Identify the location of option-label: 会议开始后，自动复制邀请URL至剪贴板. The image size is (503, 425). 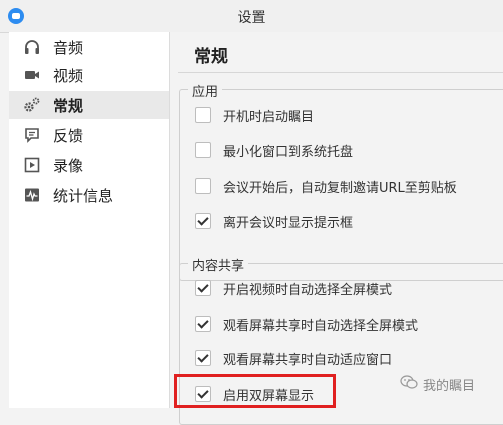
(340, 188).